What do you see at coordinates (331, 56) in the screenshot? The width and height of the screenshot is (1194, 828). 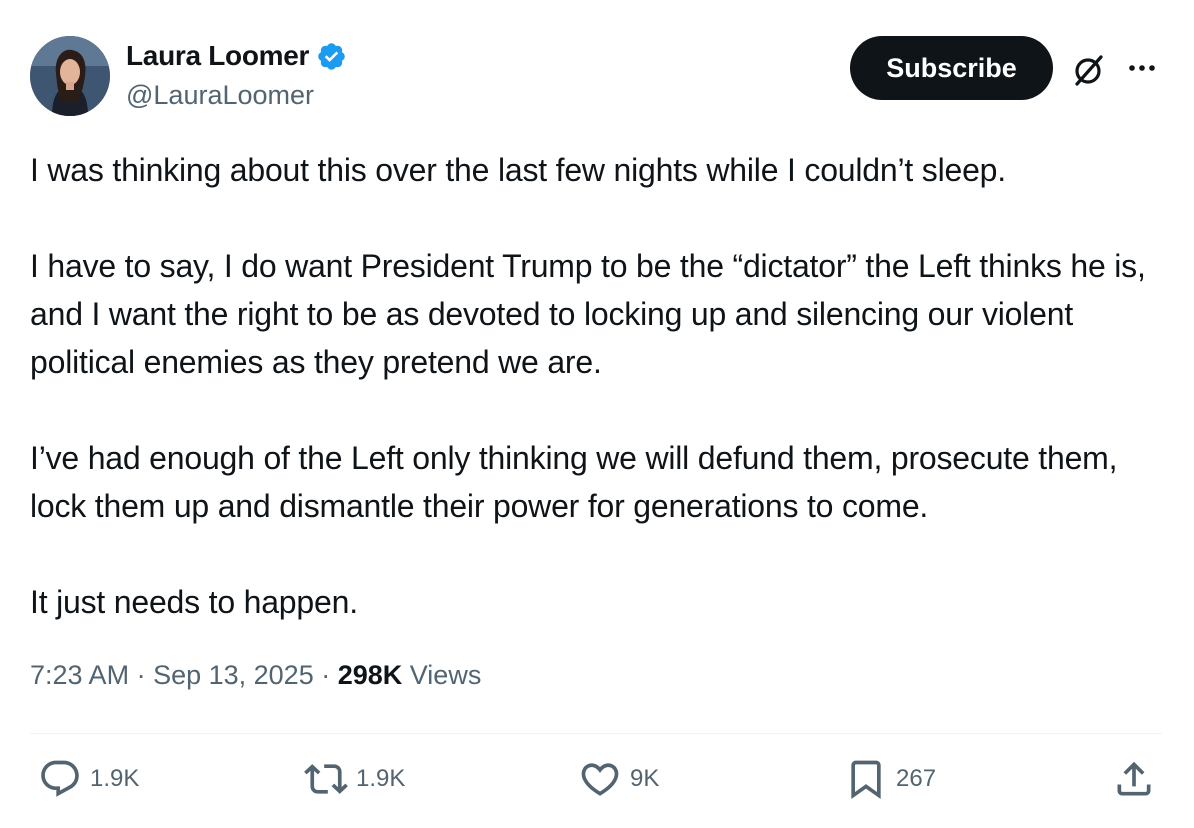 I see `verified-badge-icon` at bounding box center [331, 56].